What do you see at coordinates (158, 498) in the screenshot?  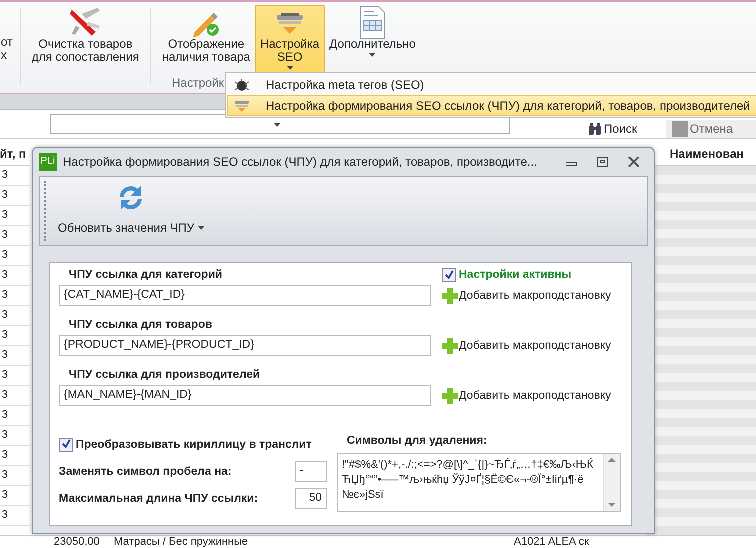 I see `field-label: Максимальная длина ЧПУ ссылки:` at bounding box center [158, 498].